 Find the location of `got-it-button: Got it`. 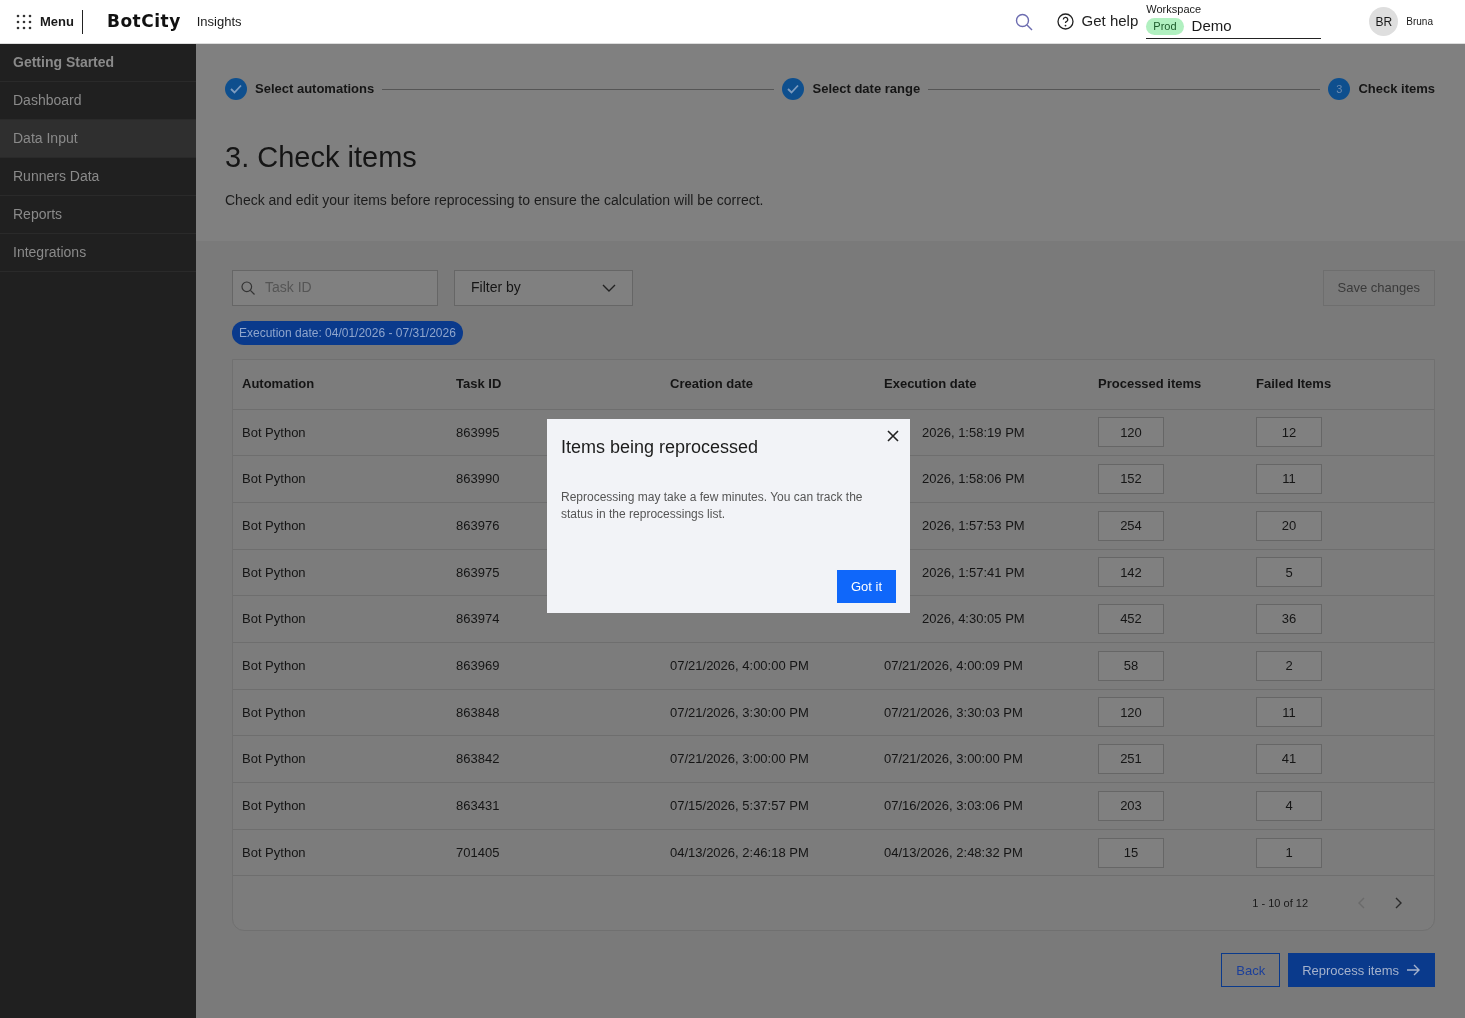

got-it-button: Got it is located at coordinates (866, 586).